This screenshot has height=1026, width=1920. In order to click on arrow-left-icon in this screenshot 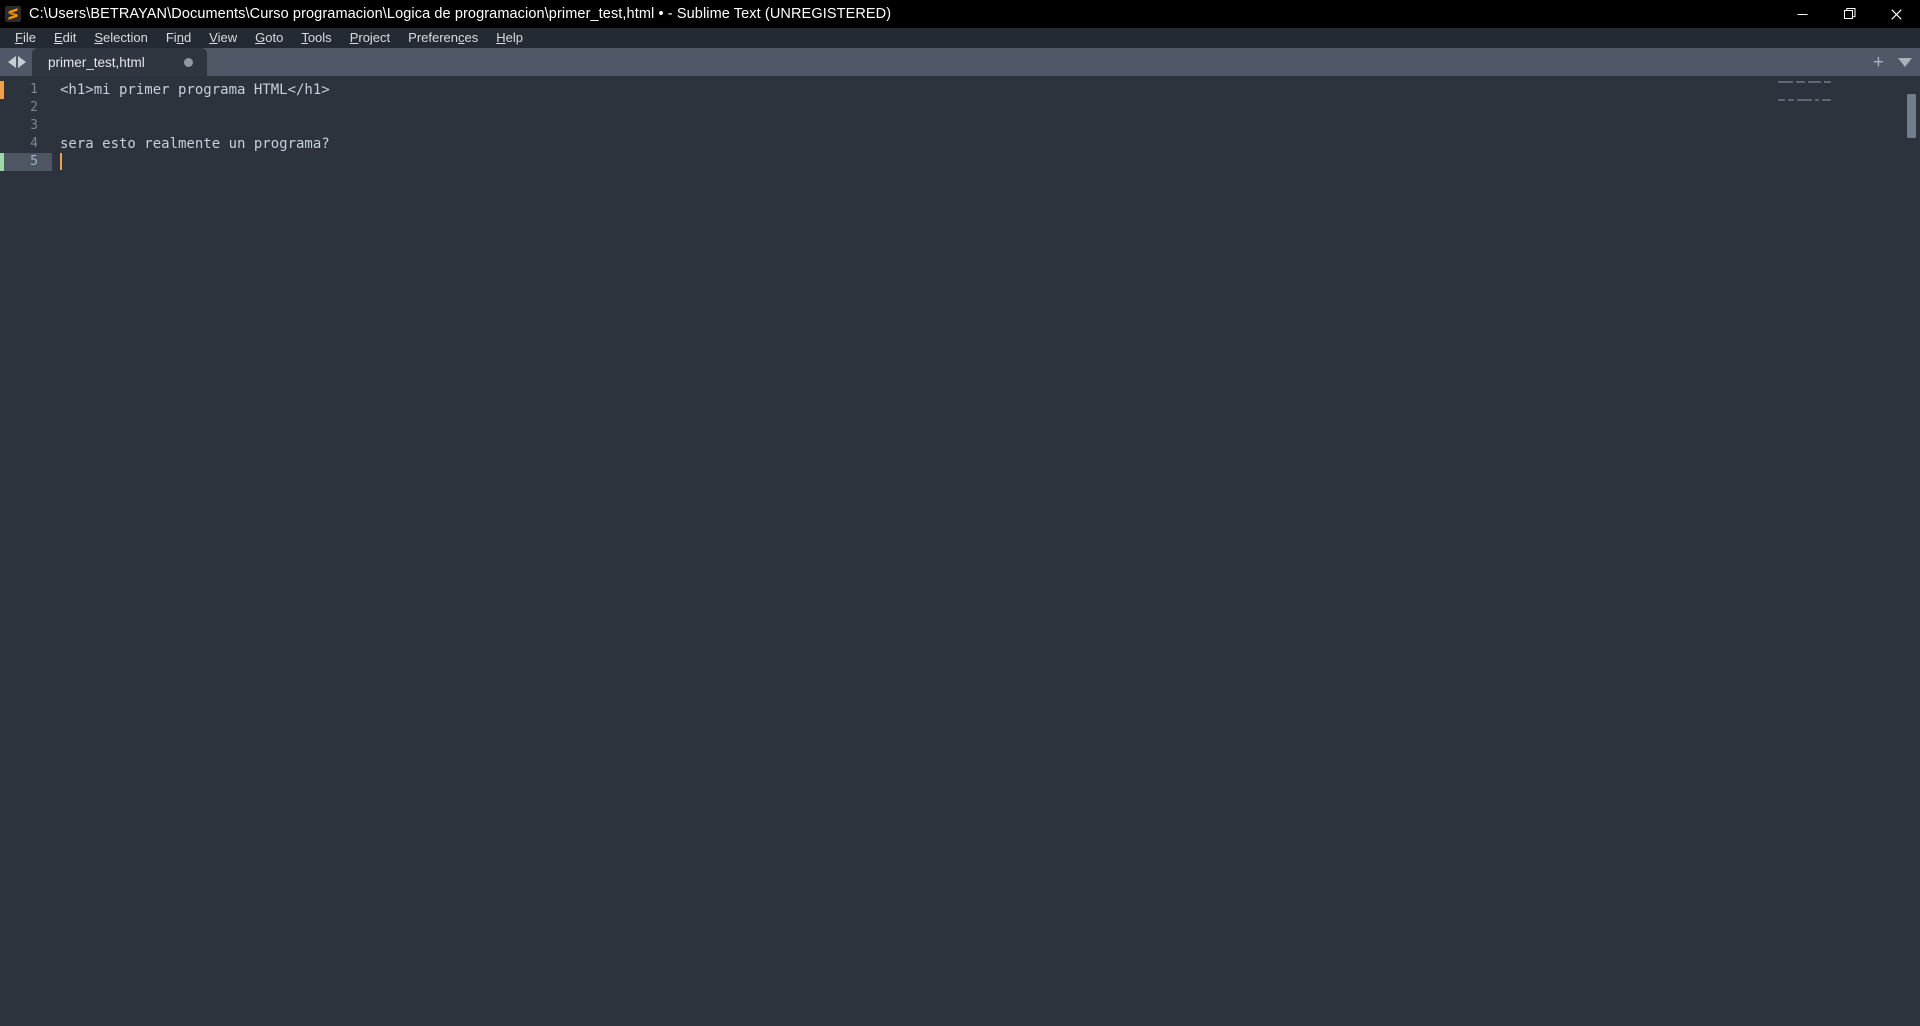, I will do `click(12, 62)`.